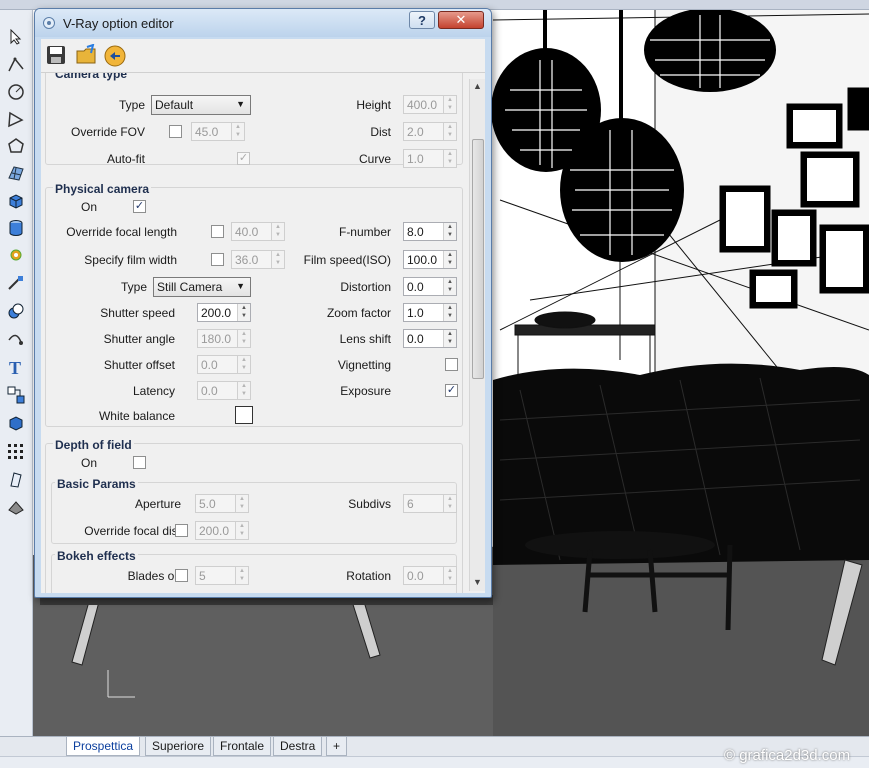  What do you see at coordinates (415, 287) in the screenshot?
I see `distortion-value: 0.0` at bounding box center [415, 287].